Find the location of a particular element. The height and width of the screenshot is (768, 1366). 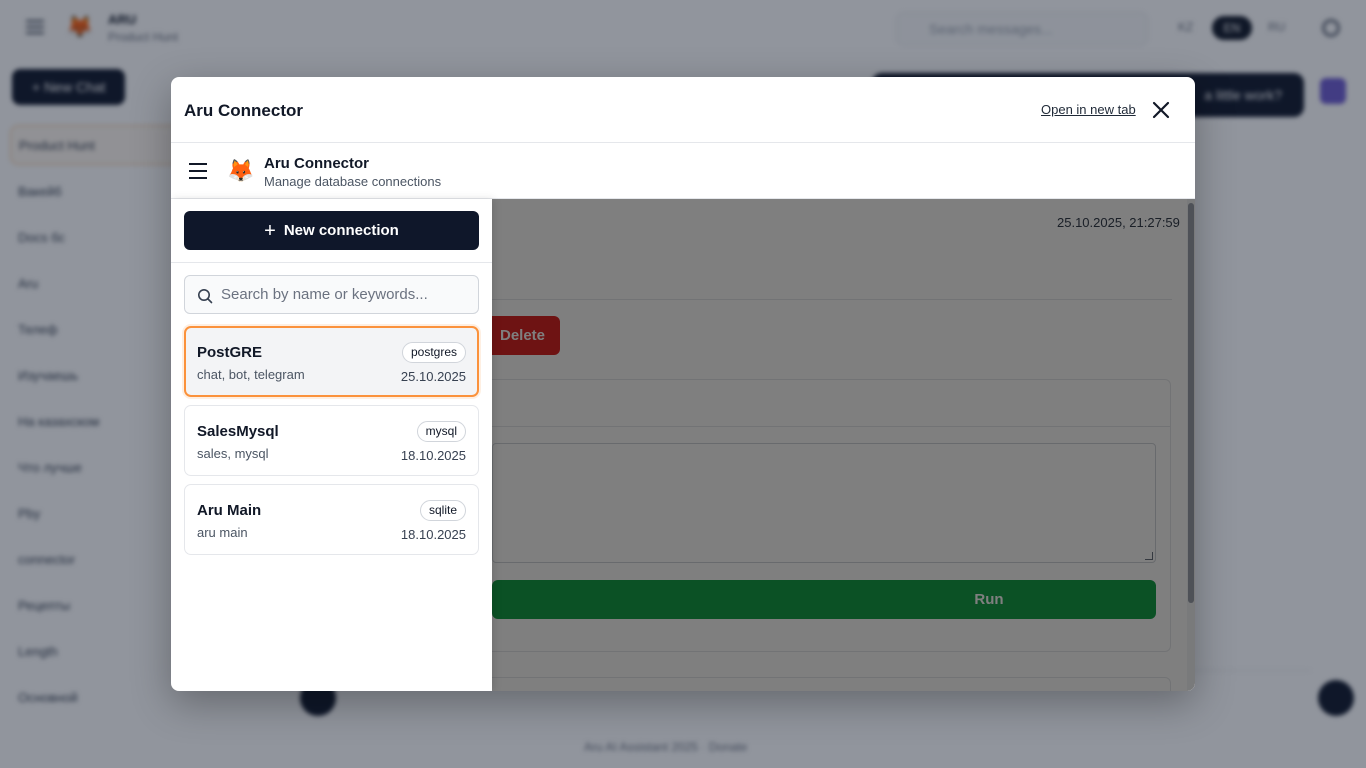

search-icon is located at coordinates (205, 296).